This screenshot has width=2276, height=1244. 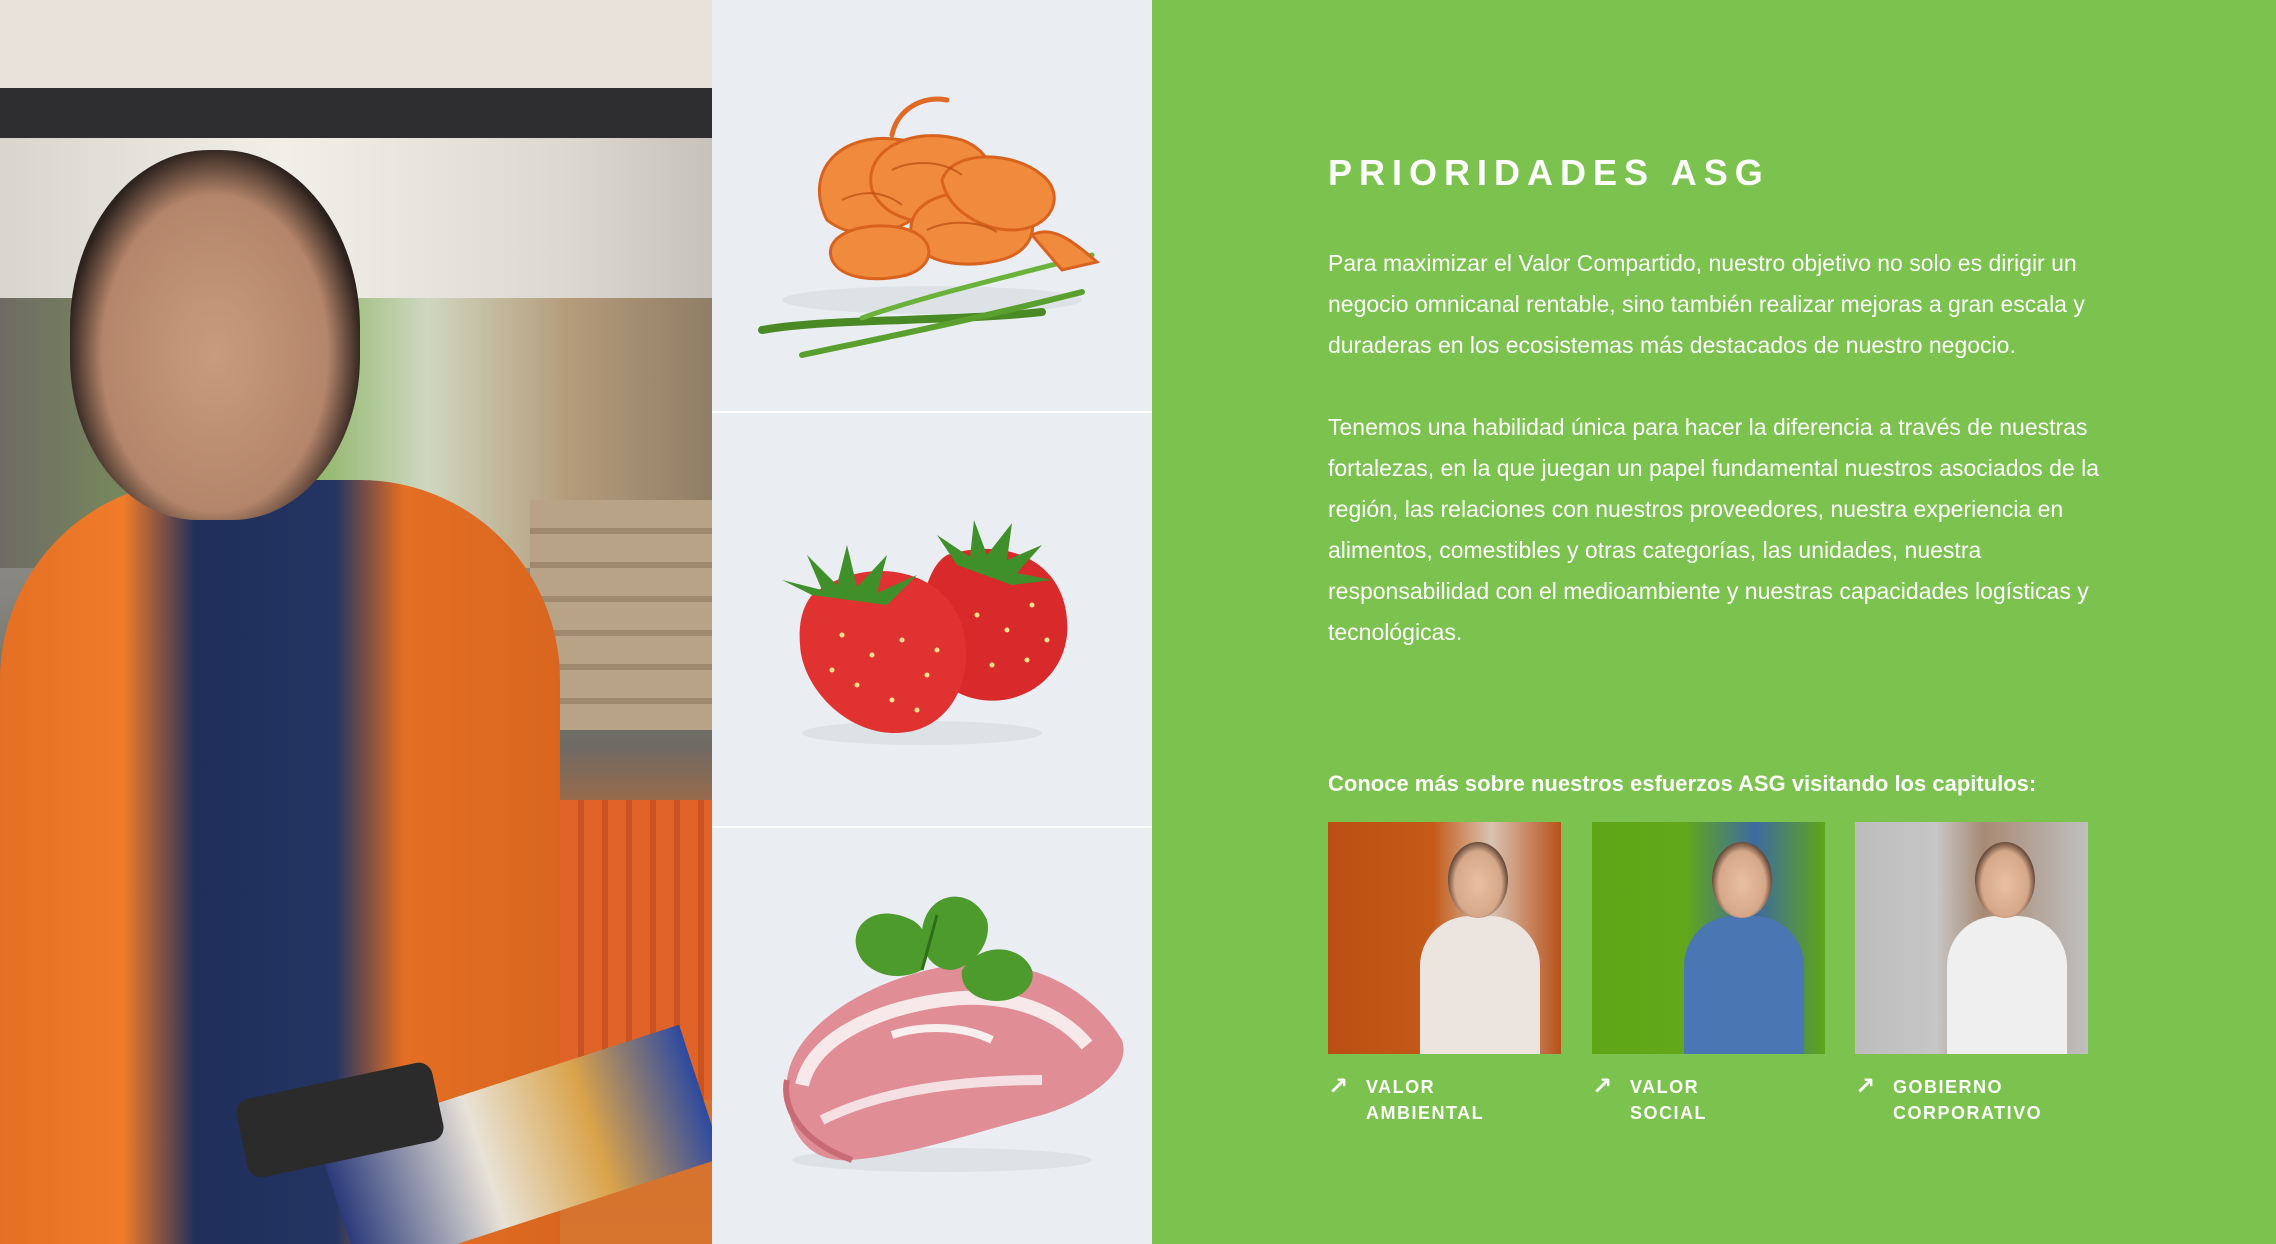 What do you see at coordinates (1968, 1113) in the screenshot?
I see `chapter-label-line2: CORPORATIVO` at bounding box center [1968, 1113].